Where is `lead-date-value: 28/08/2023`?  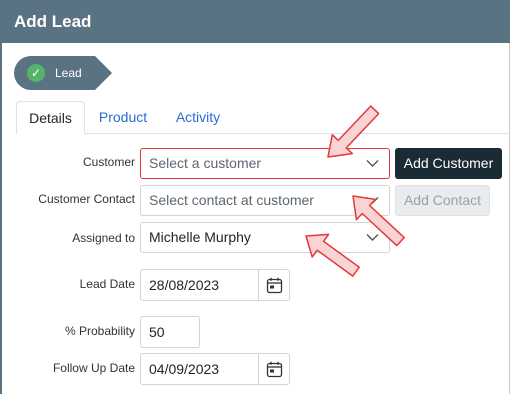
lead-date-value: 28/08/2023 is located at coordinates (184, 285).